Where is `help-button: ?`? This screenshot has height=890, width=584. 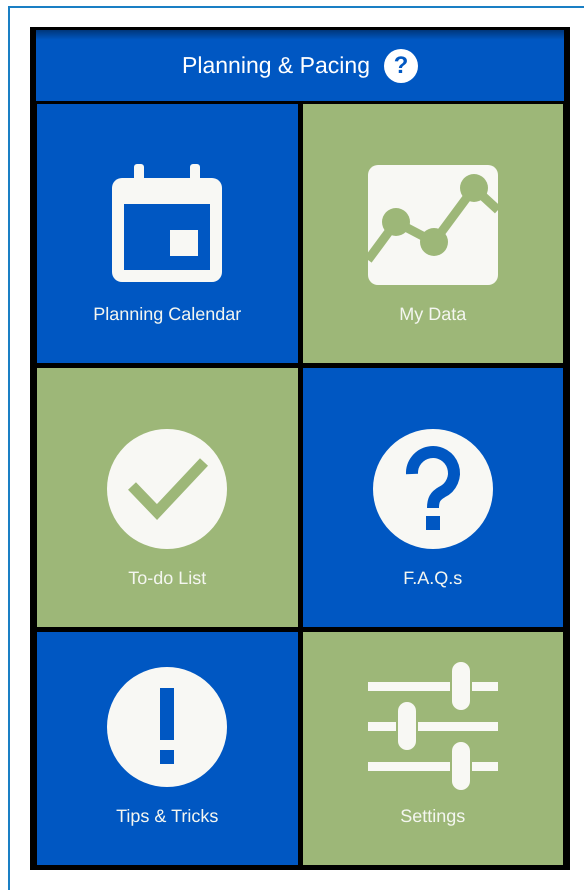
help-button: ? is located at coordinates (401, 65).